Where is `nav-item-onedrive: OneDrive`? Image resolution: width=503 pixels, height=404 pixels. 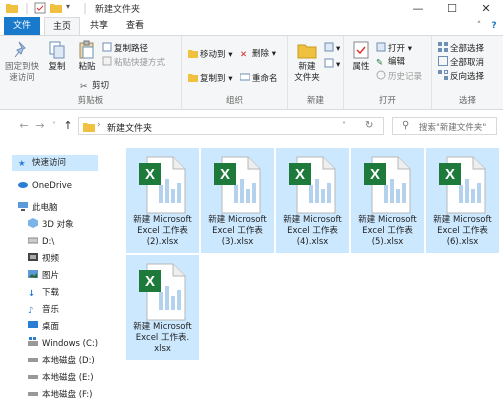
nav-item-onedrive: OneDrive is located at coordinates (45, 186).